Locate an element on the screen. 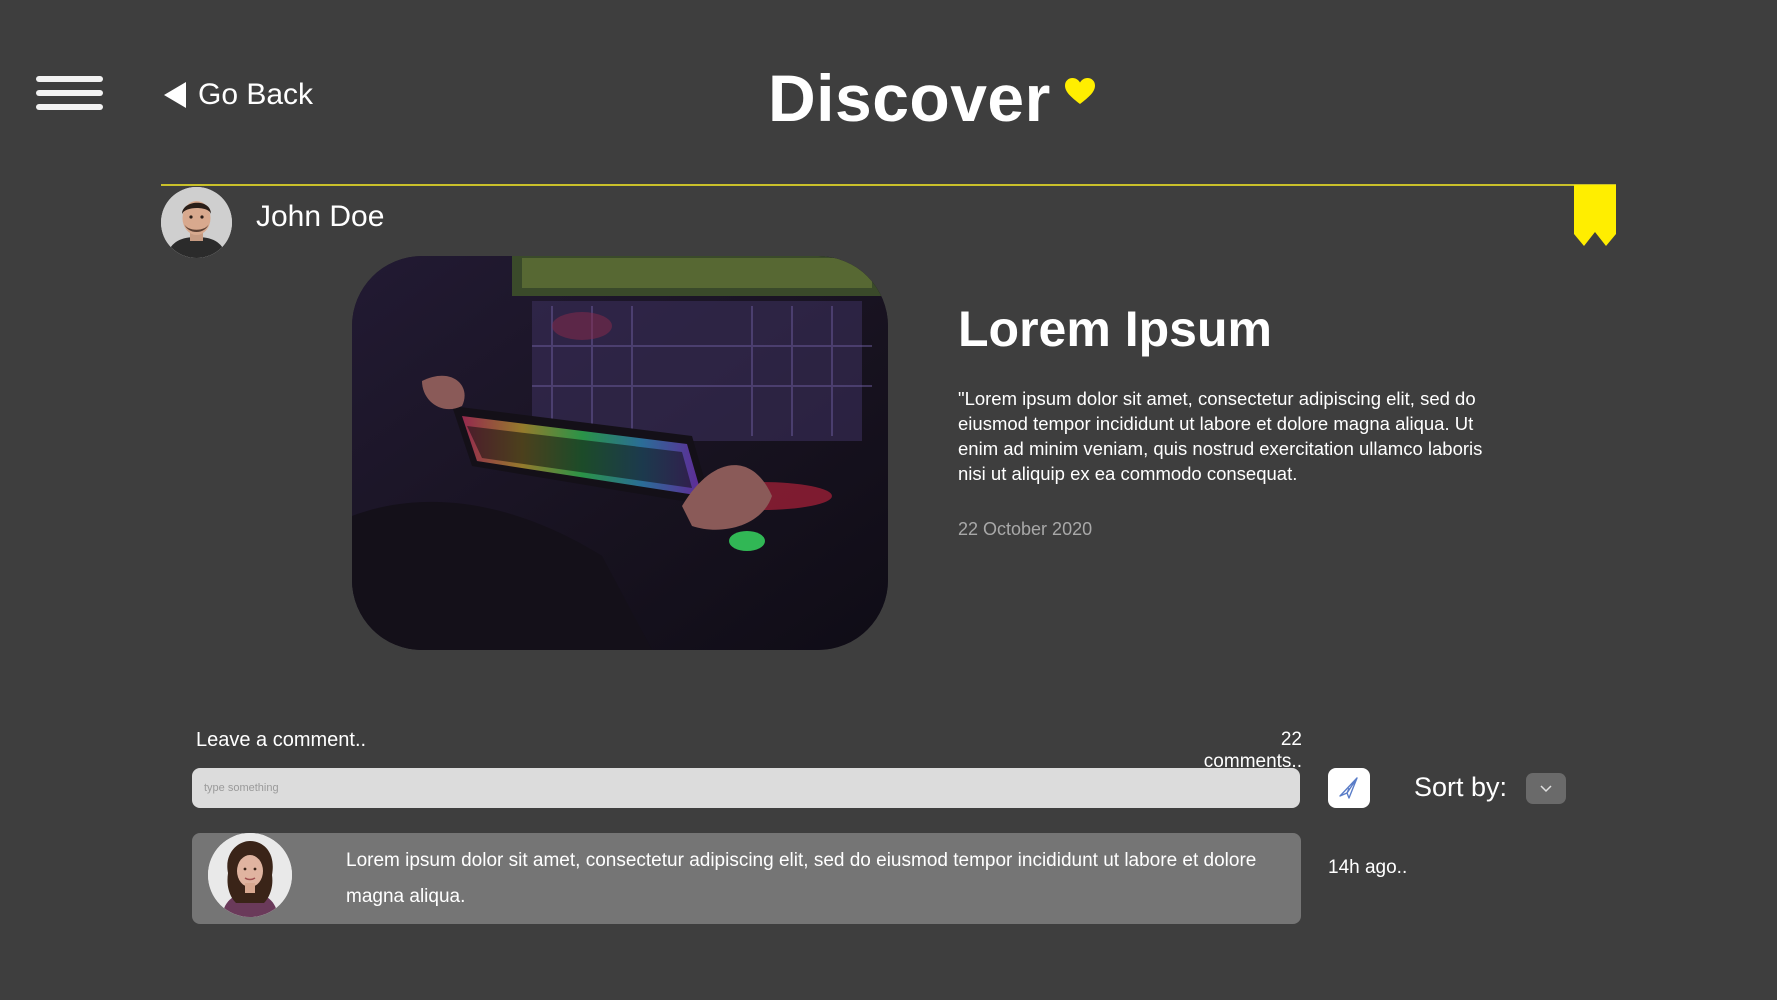 This screenshot has height=1000, width=1777. author-name: John Doe is located at coordinates (320, 217).